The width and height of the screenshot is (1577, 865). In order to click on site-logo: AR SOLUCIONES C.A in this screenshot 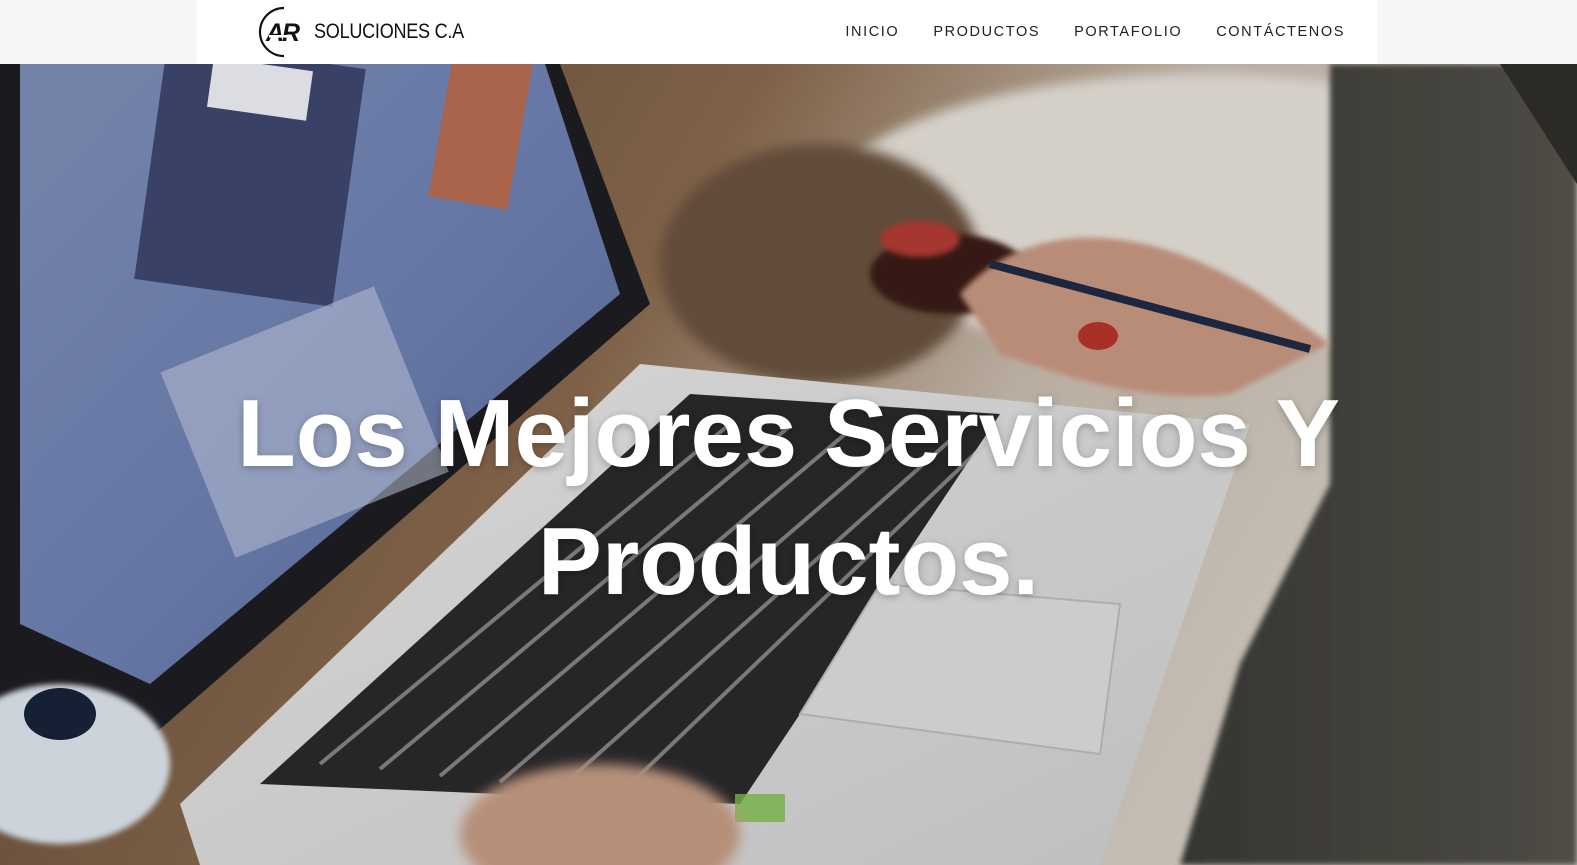, I will do `click(371, 32)`.